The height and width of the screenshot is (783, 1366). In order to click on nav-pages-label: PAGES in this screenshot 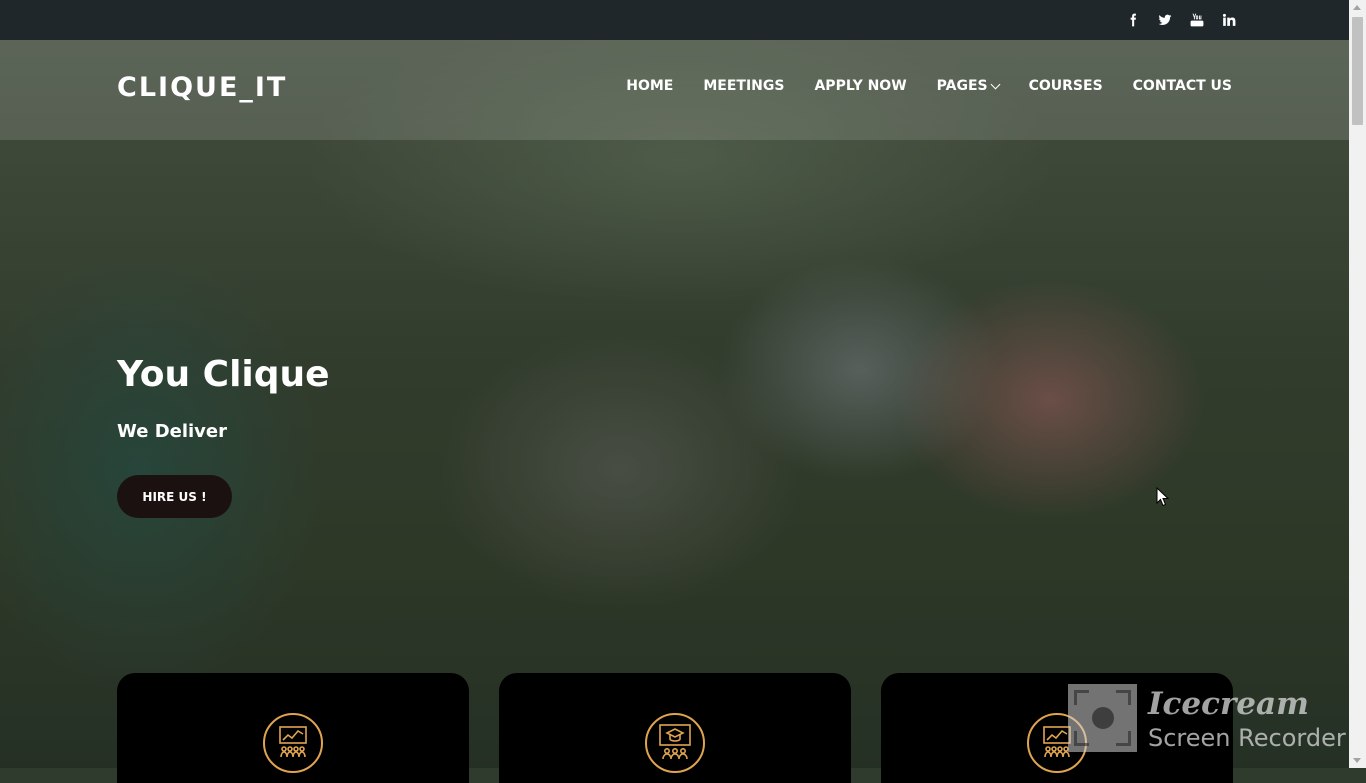, I will do `click(962, 86)`.